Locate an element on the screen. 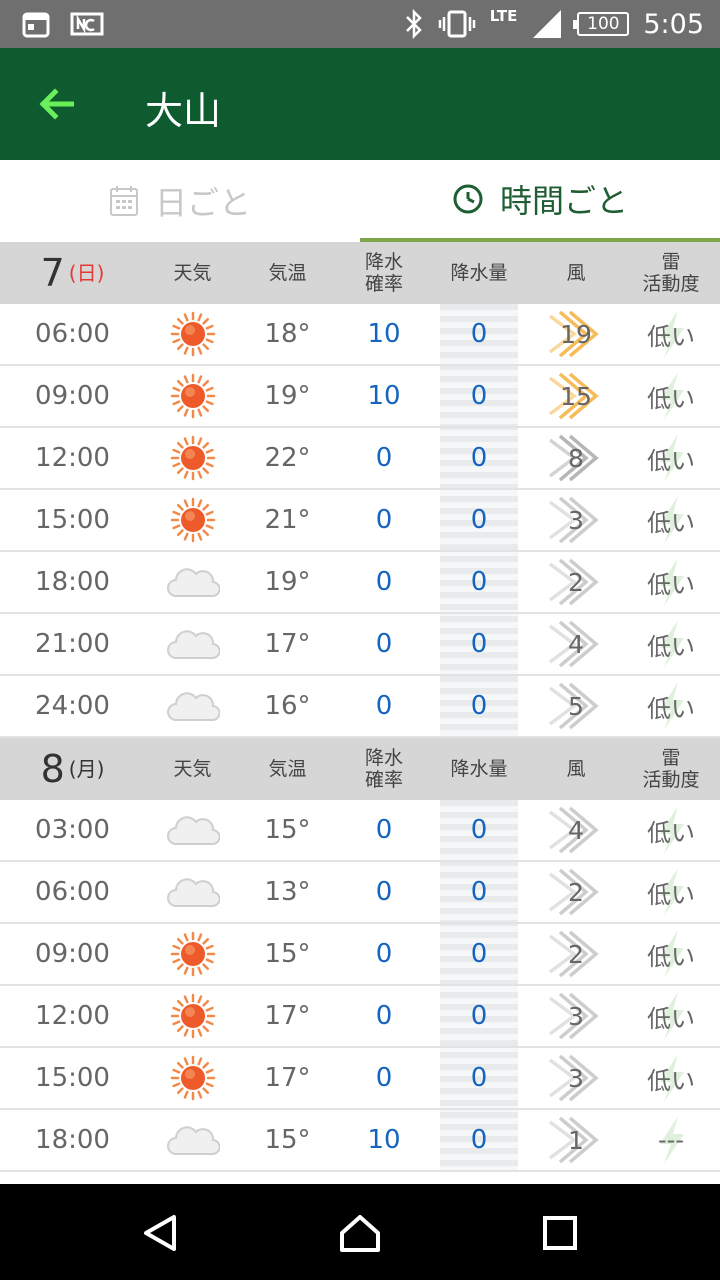  tab-daily: 日ごと is located at coordinates (180, 201).